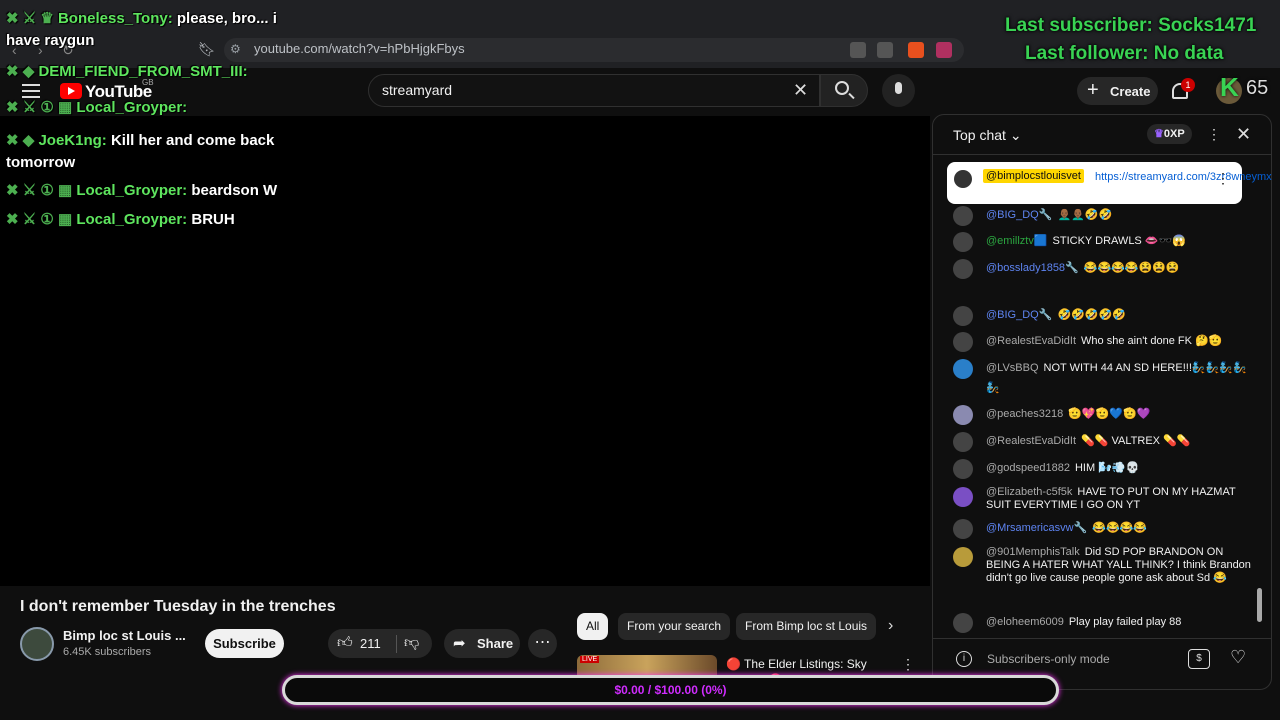 The width and height of the screenshot is (1280, 720). What do you see at coordinates (542, 643) in the screenshot?
I see `more-actions-button: ⋯` at bounding box center [542, 643].